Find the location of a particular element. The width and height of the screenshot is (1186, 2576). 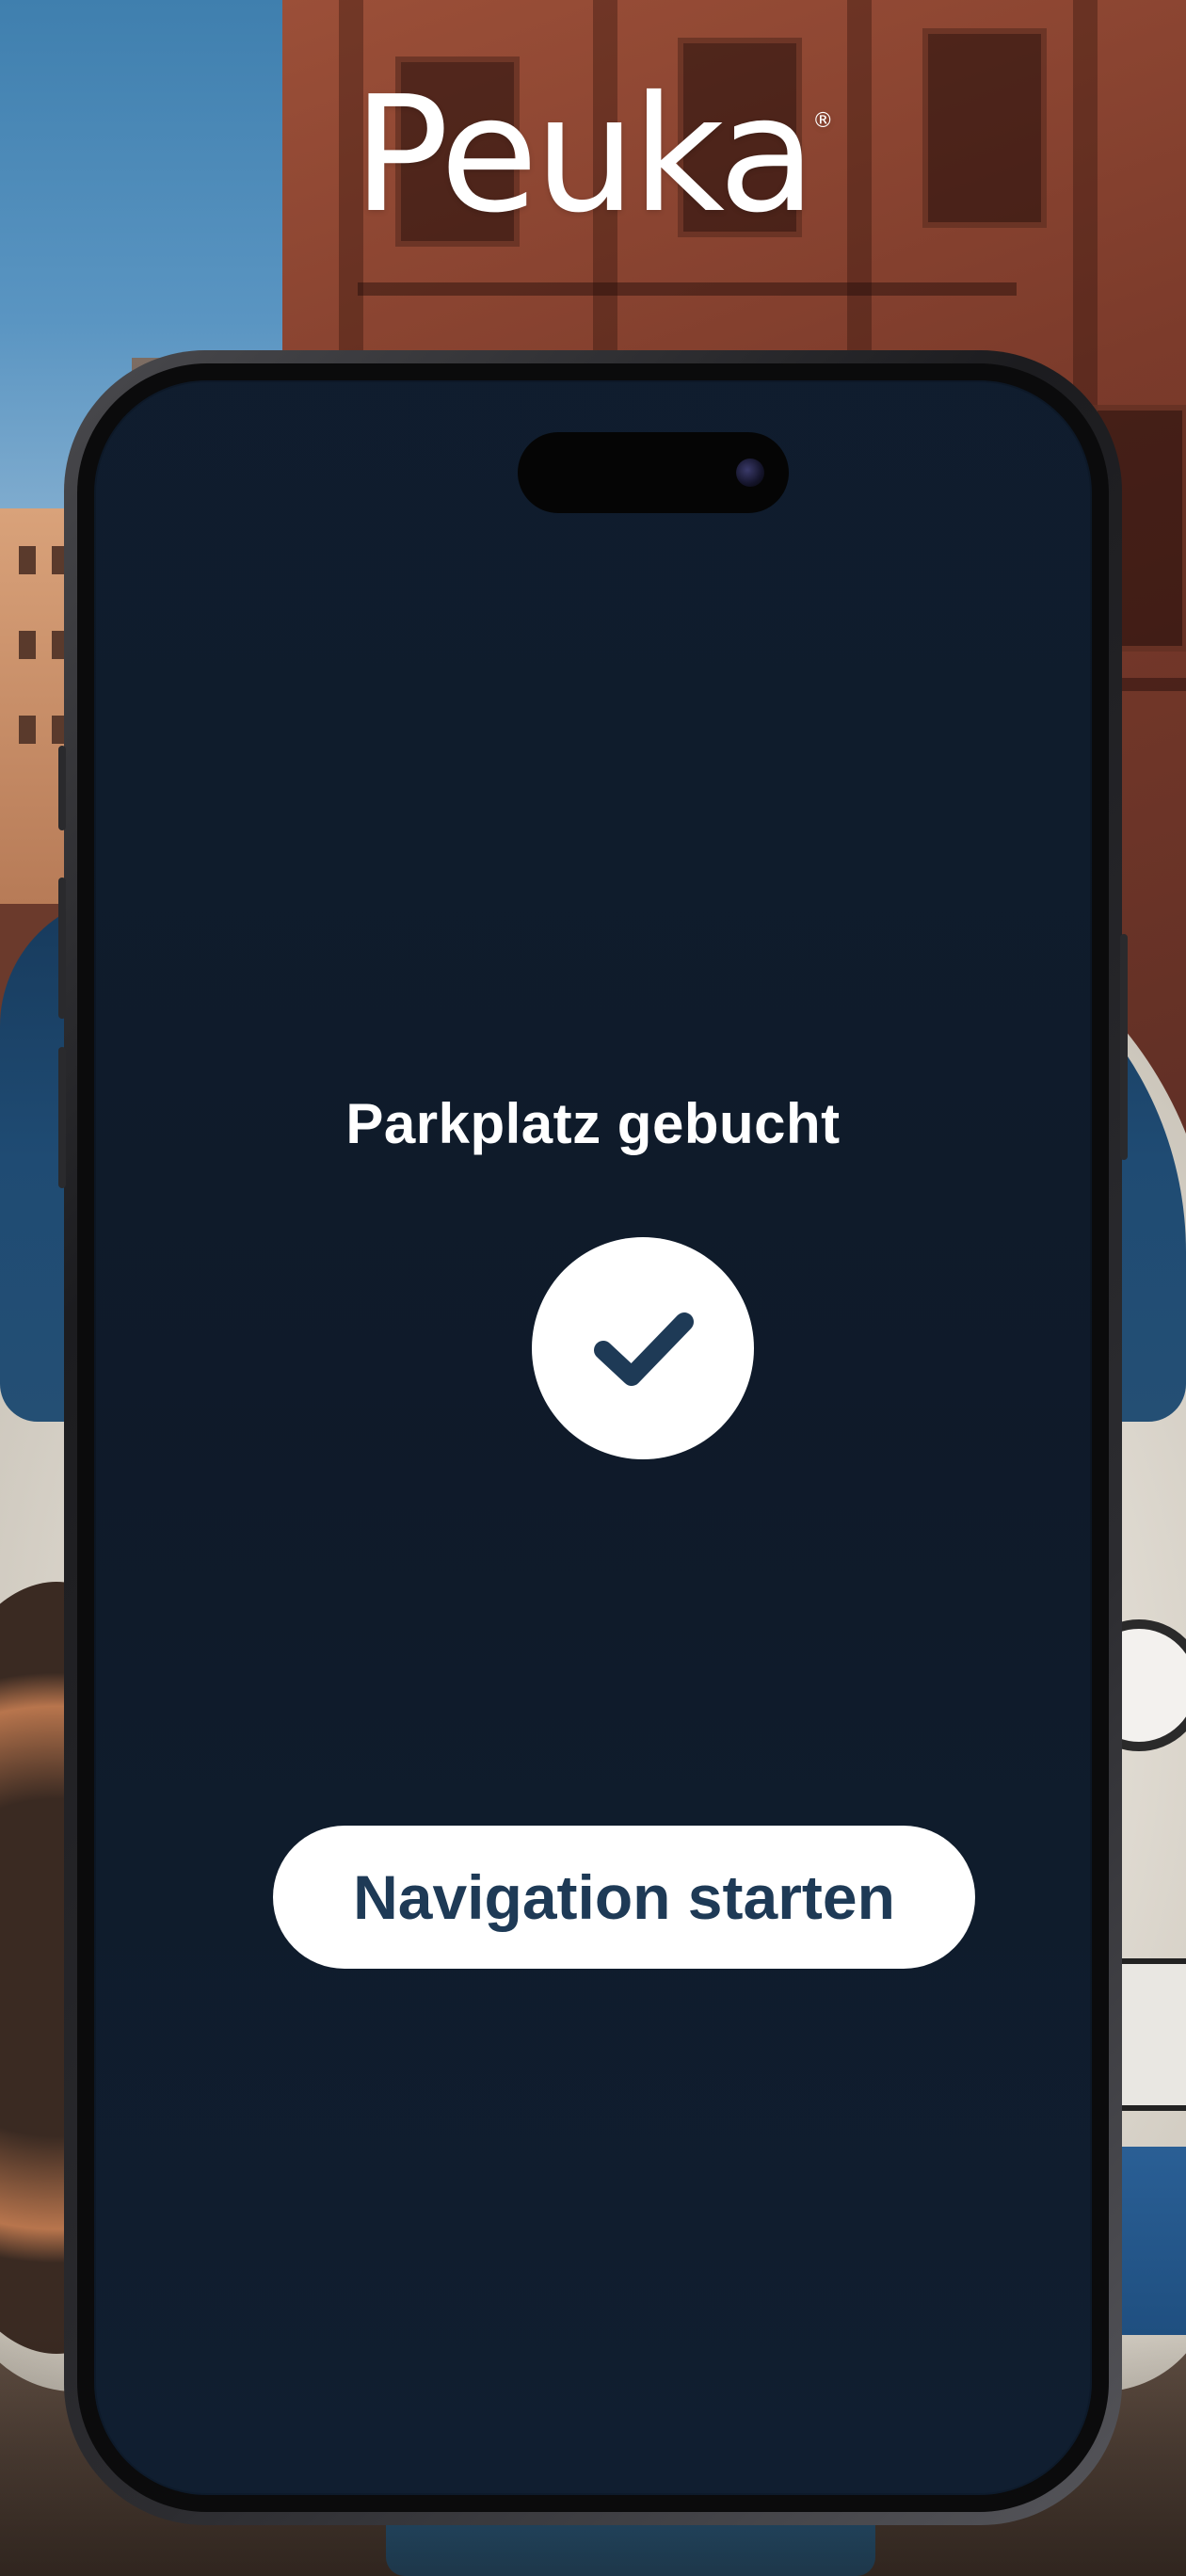

success-badge is located at coordinates (643, 1348).